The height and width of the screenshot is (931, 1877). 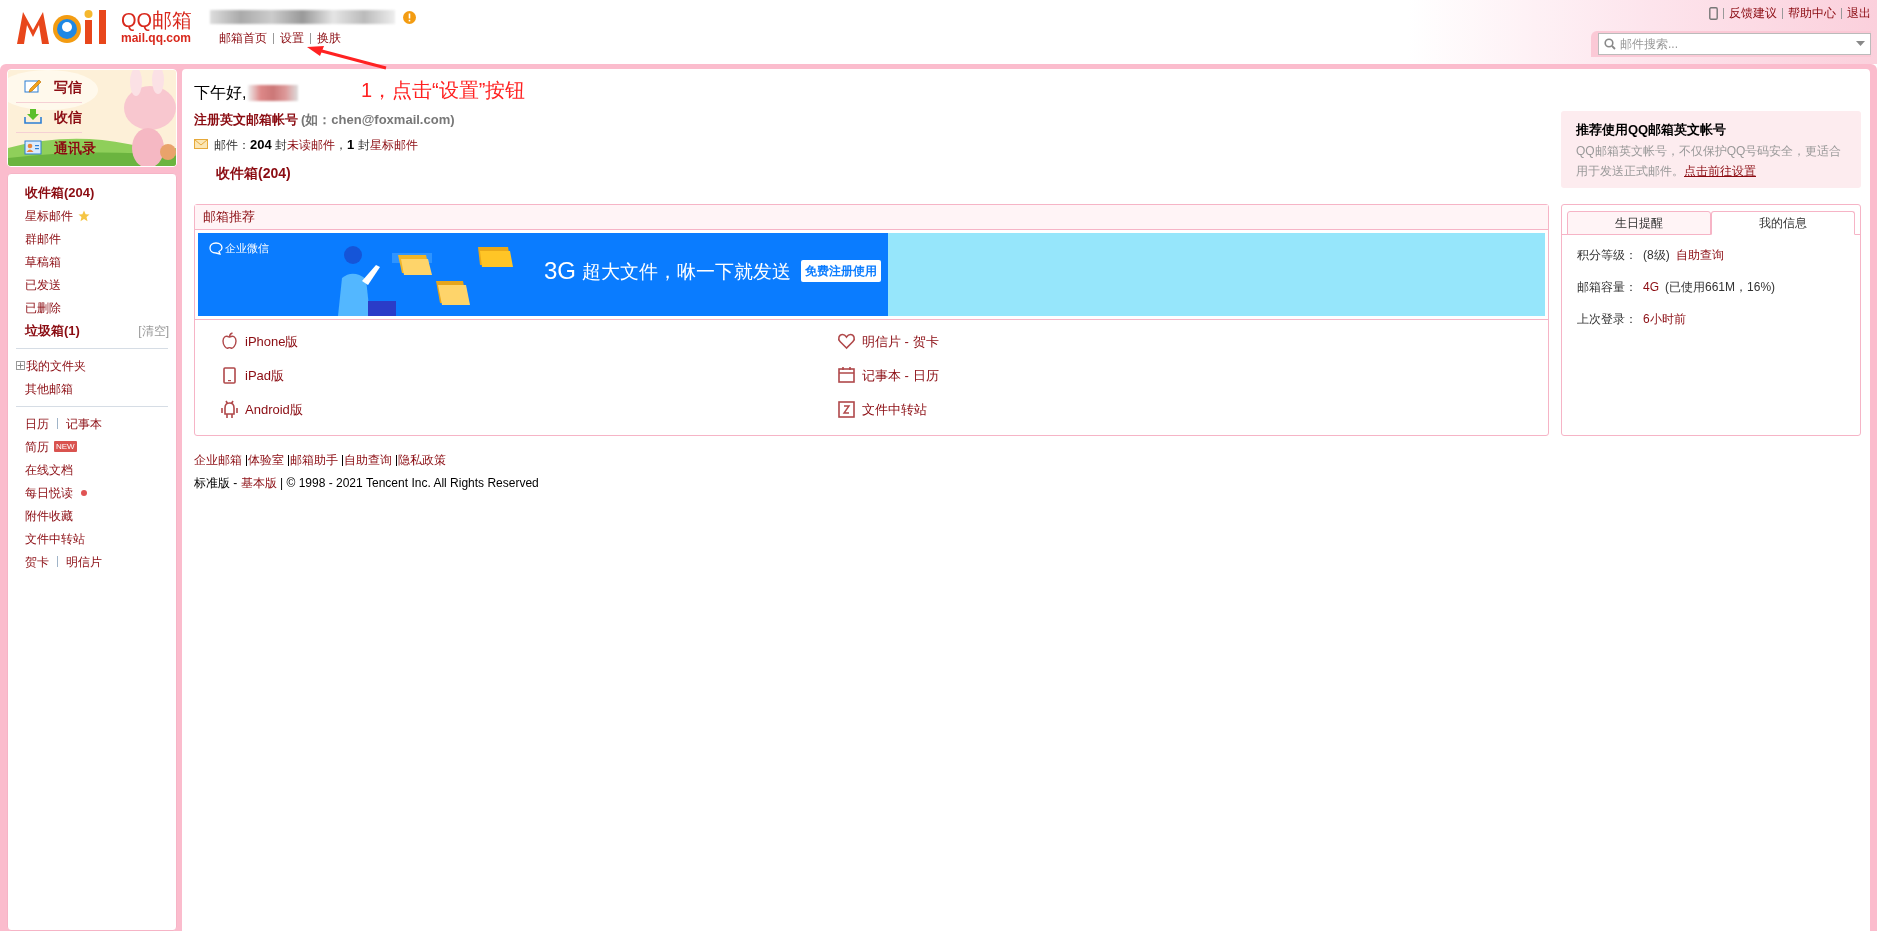 What do you see at coordinates (229, 375) in the screenshot?
I see `tablet-icon` at bounding box center [229, 375].